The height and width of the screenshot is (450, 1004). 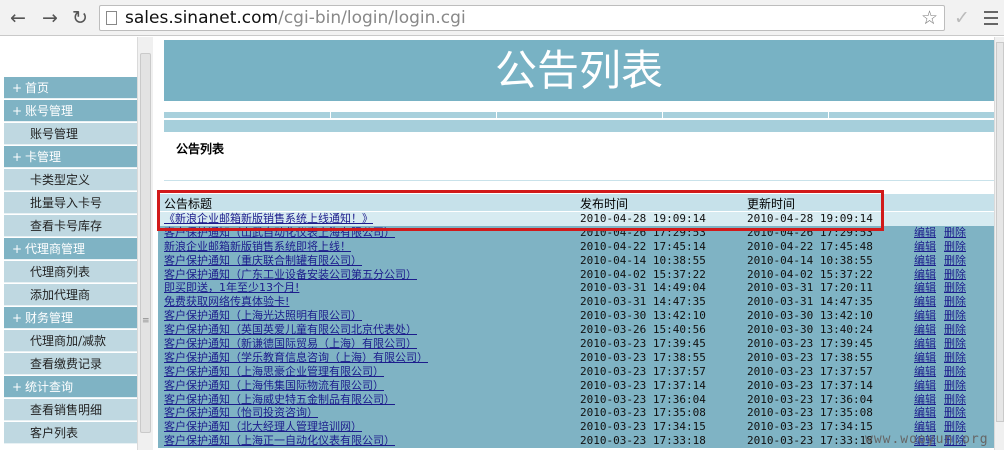 I want to click on sidebar-item: 代理商加/减款, so click(x=70, y=341).